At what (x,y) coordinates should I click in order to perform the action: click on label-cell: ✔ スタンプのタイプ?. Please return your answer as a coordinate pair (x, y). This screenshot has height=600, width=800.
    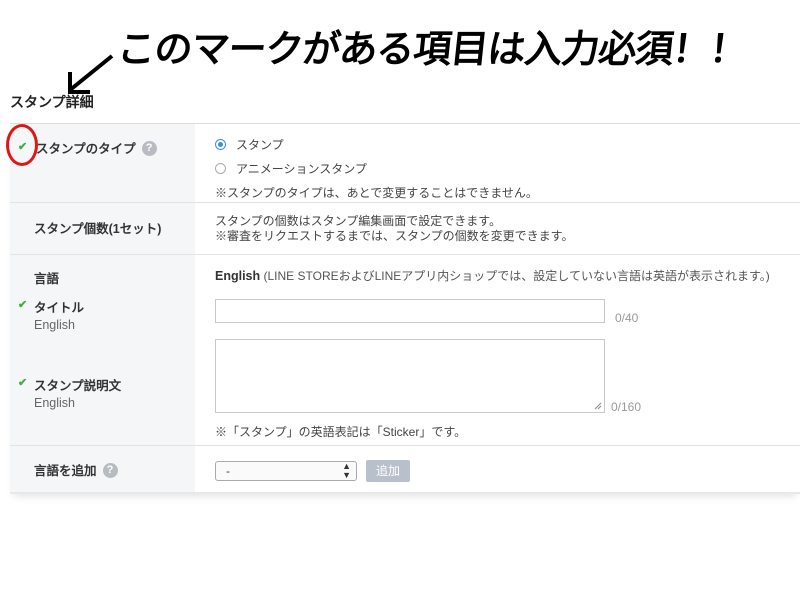
    Looking at the image, I should click on (102, 163).